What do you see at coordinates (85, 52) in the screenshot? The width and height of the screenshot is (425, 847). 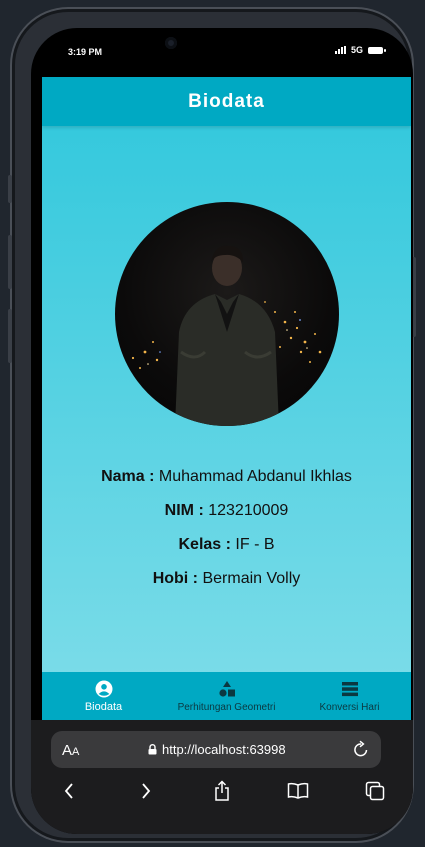 I see `status-time: 3:19 PM` at bounding box center [85, 52].